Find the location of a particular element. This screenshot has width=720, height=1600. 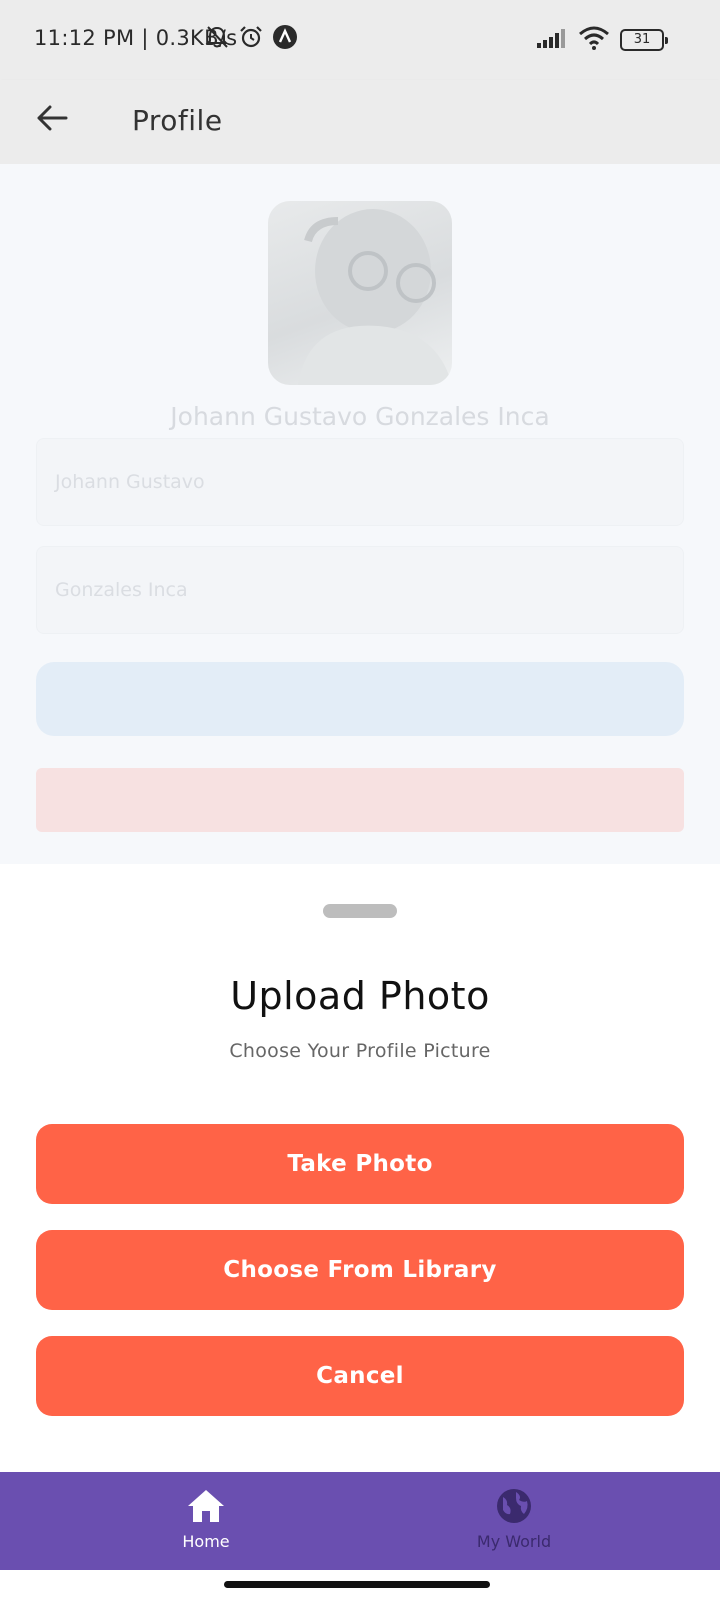

profile-avatar is located at coordinates (360, 293).